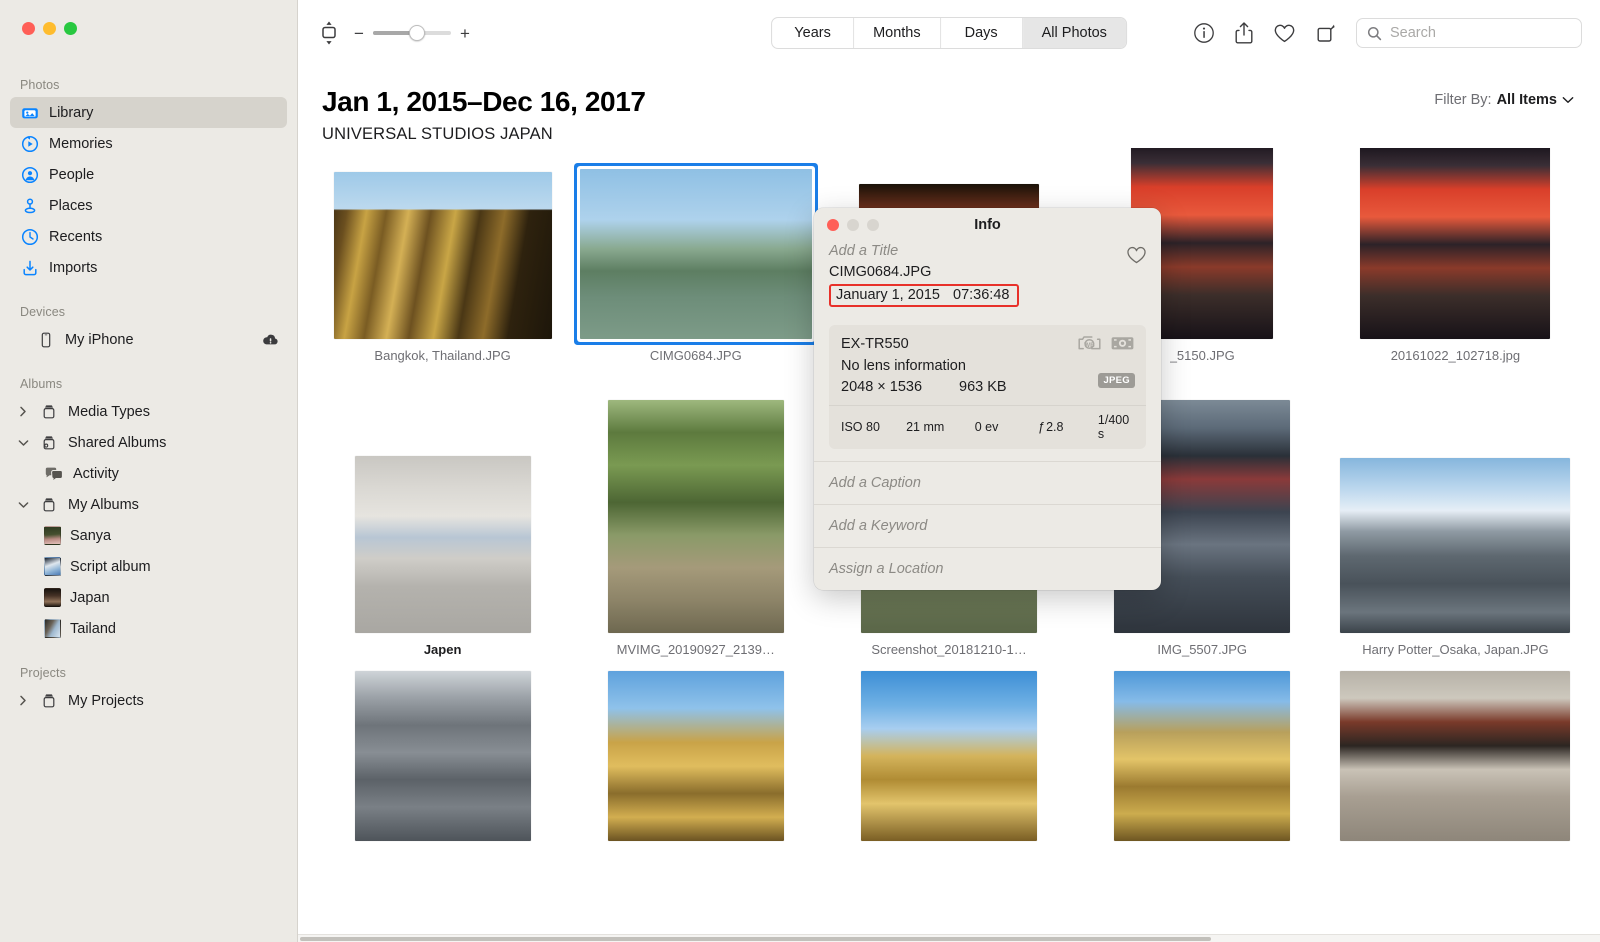  What do you see at coordinates (1326, 33) in the screenshot?
I see `rotate-icon` at bounding box center [1326, 33].